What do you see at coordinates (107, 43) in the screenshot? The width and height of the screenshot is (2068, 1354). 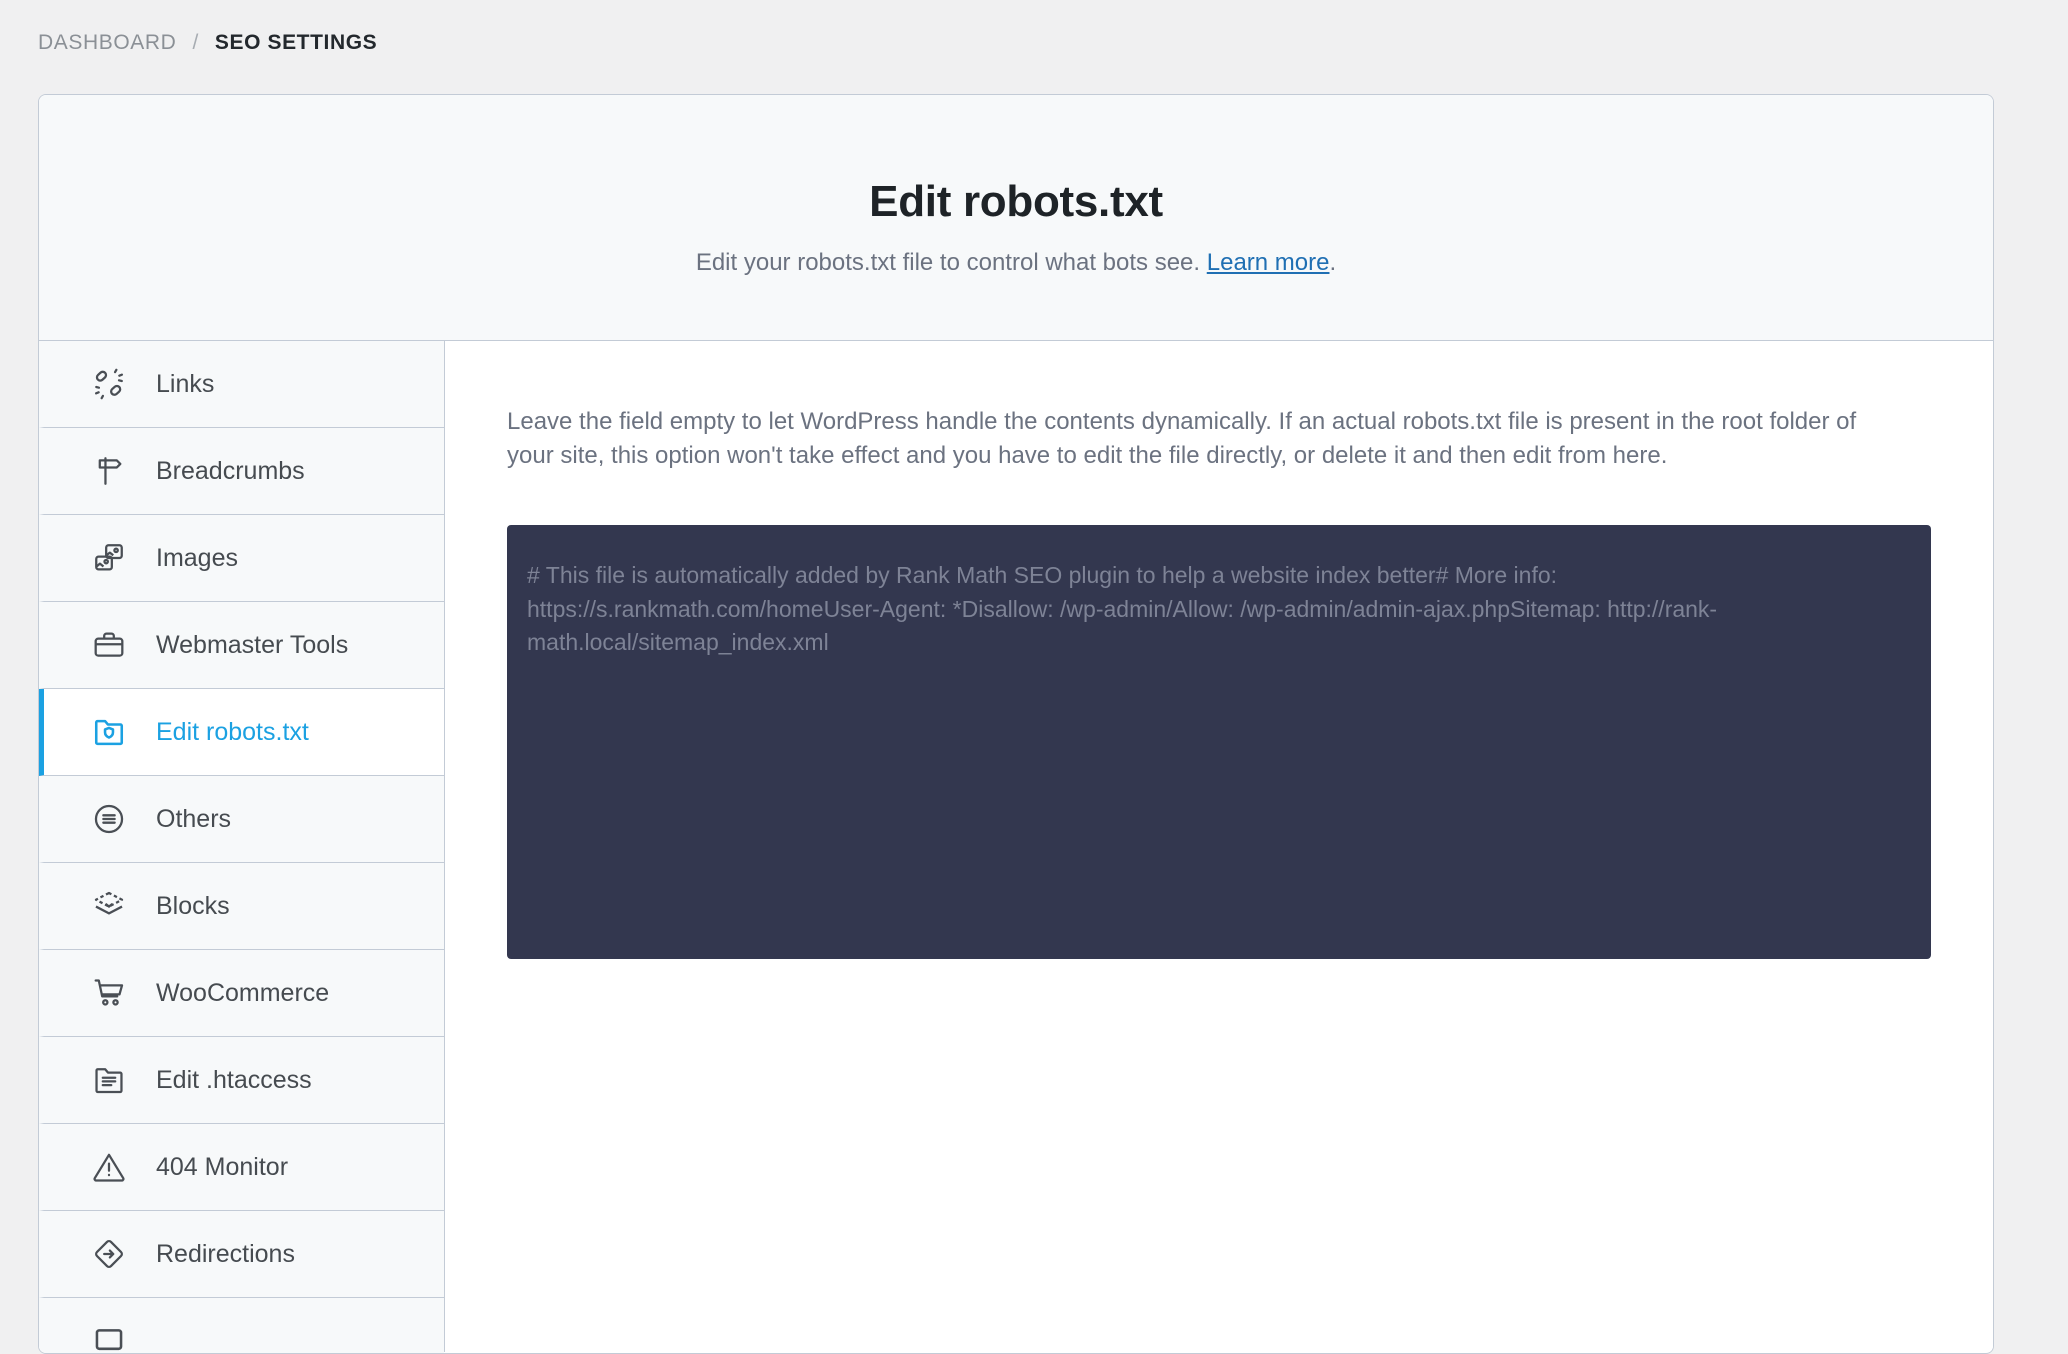 I see `breadcrumb-dashboard-link: DASHBOARD` at bounding box center [107, 43].